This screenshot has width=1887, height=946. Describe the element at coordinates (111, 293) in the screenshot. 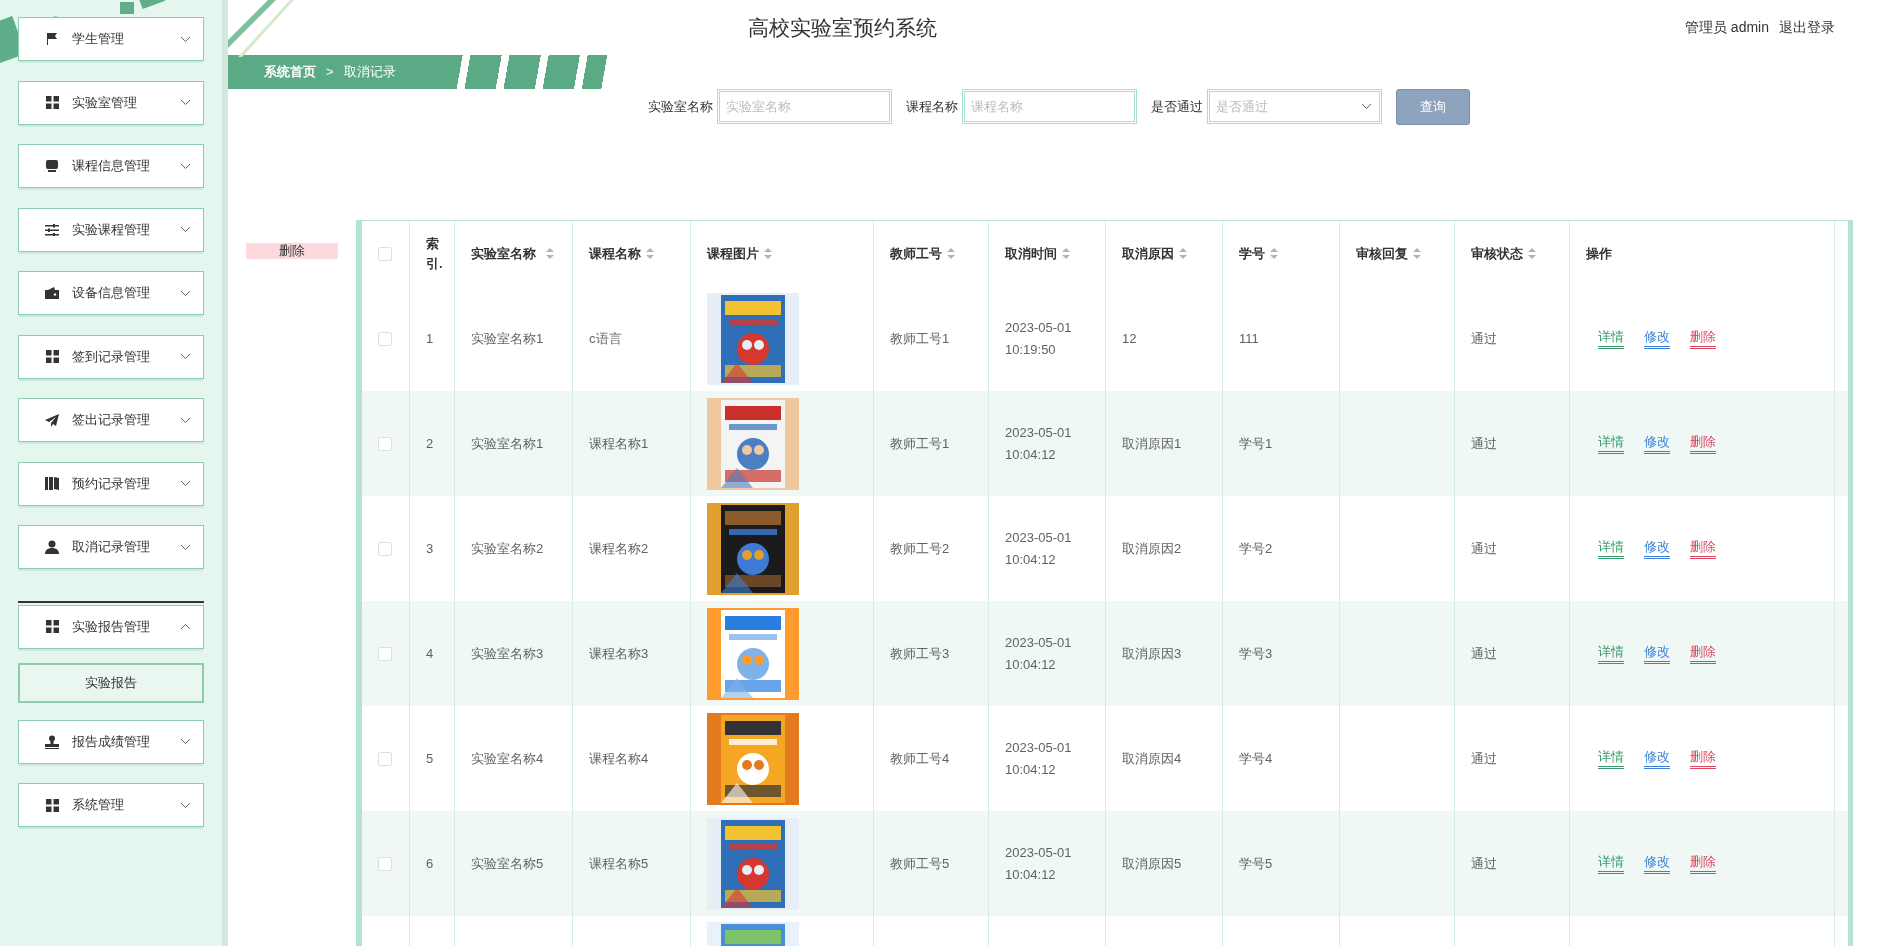

I see `menu-item: 设备信息管理` at that location.